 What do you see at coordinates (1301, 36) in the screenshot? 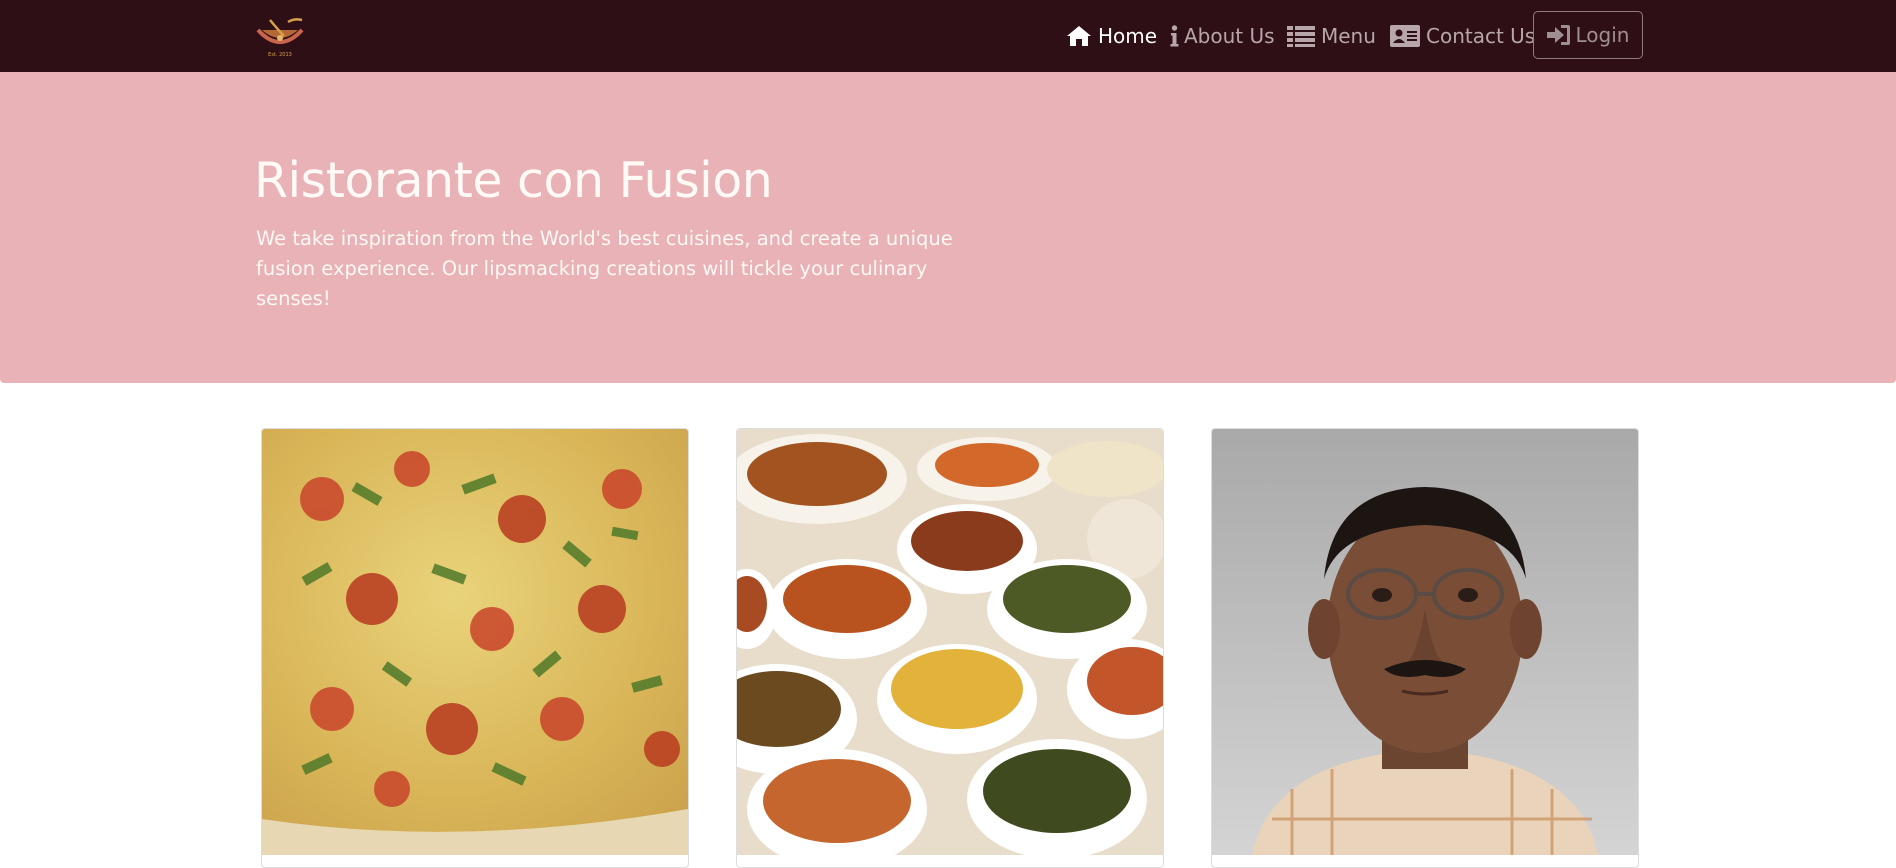
I see `list-icon` at bounding box center [1301, 36].